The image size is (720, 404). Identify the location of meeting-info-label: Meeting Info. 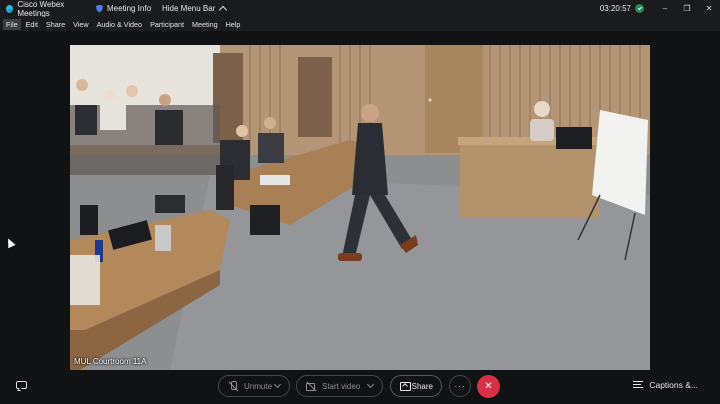
(129, 8).